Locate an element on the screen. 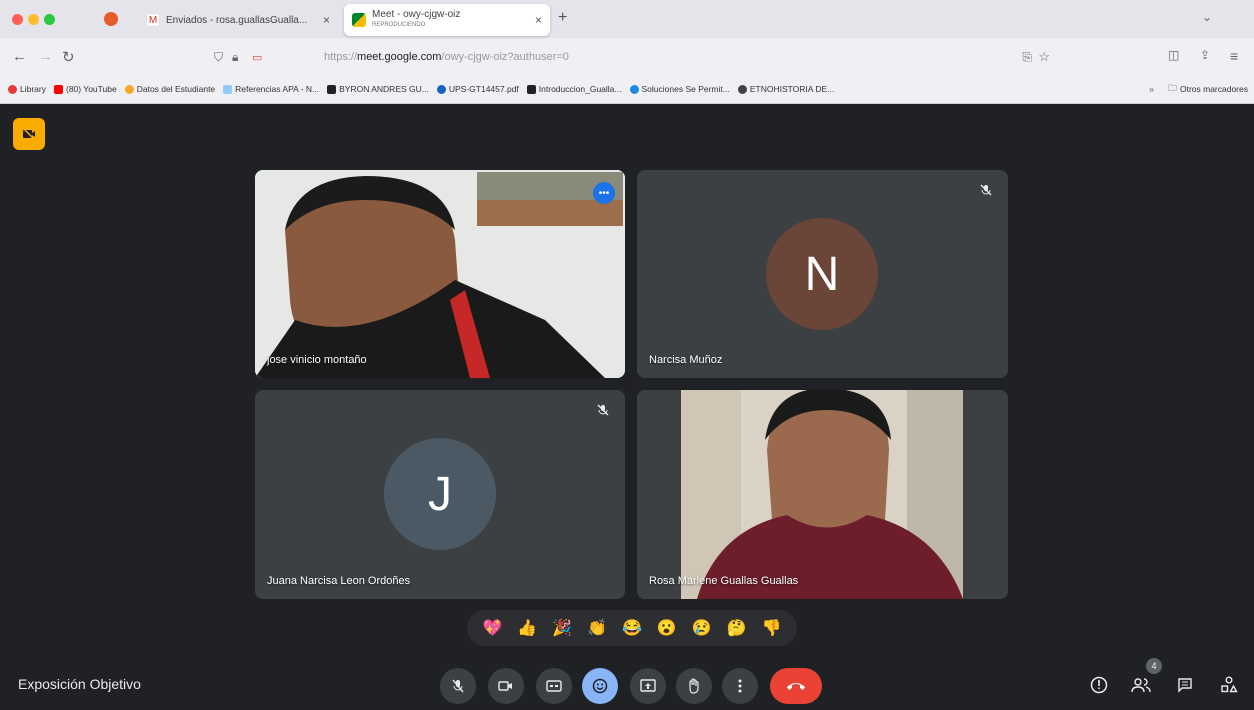  hand-icon is located at coordinates (694, 686).